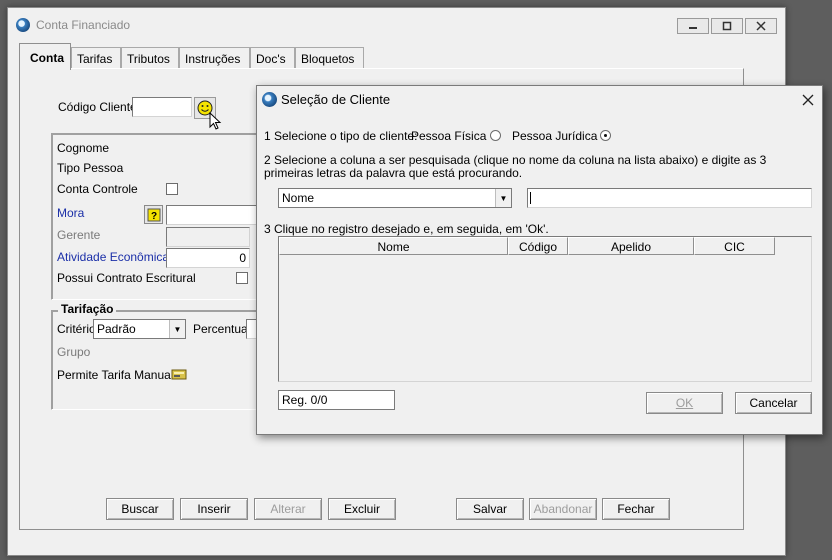 The width and height of the screenshot is (832, 560). Describe the element at coordinates (96, 58) in the screenshot. I see `tab-tarifas: Tarifas` at that location.